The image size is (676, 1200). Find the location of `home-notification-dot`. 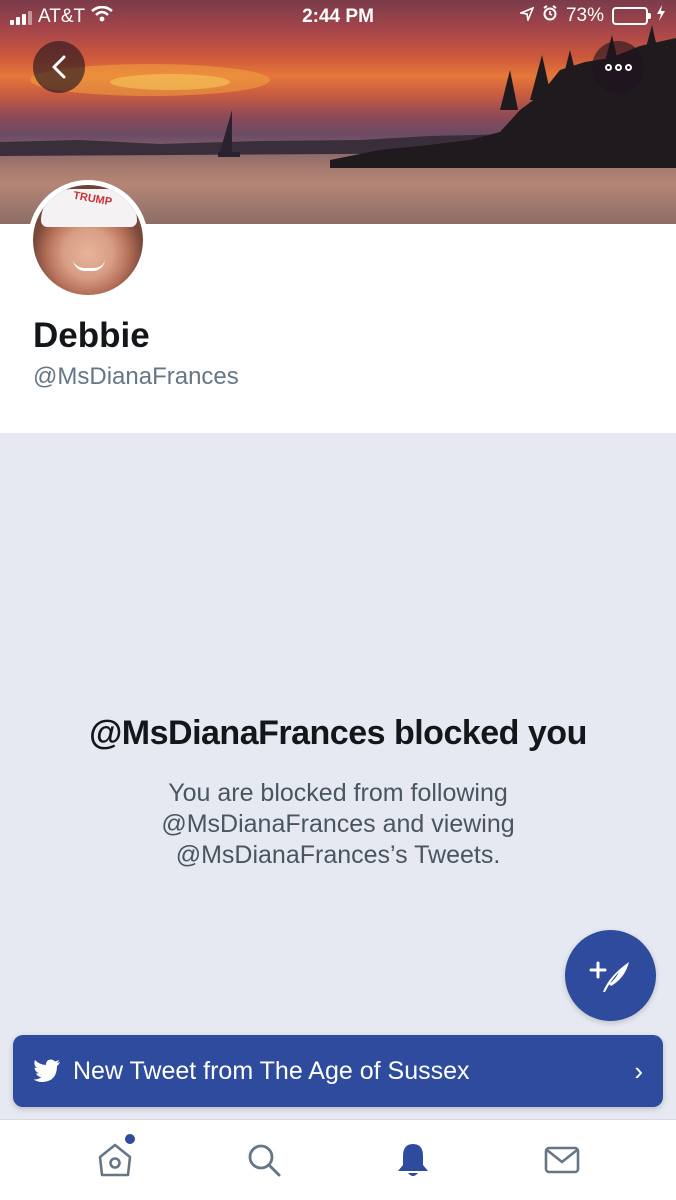

home-notification-dot is located at coordinates (129, 1139).